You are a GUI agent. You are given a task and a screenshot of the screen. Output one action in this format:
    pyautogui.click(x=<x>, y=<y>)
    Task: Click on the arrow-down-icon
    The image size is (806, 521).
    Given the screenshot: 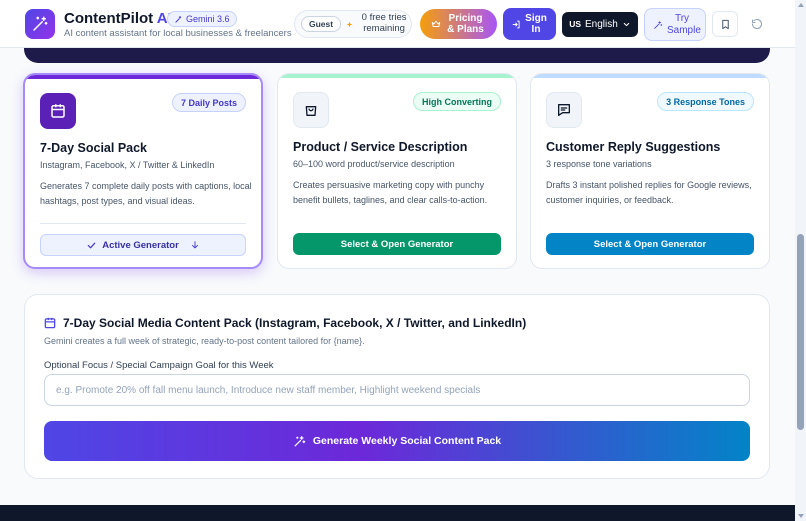 What is the action you would take?
    pyautogui.click(x=194, y=245)
    